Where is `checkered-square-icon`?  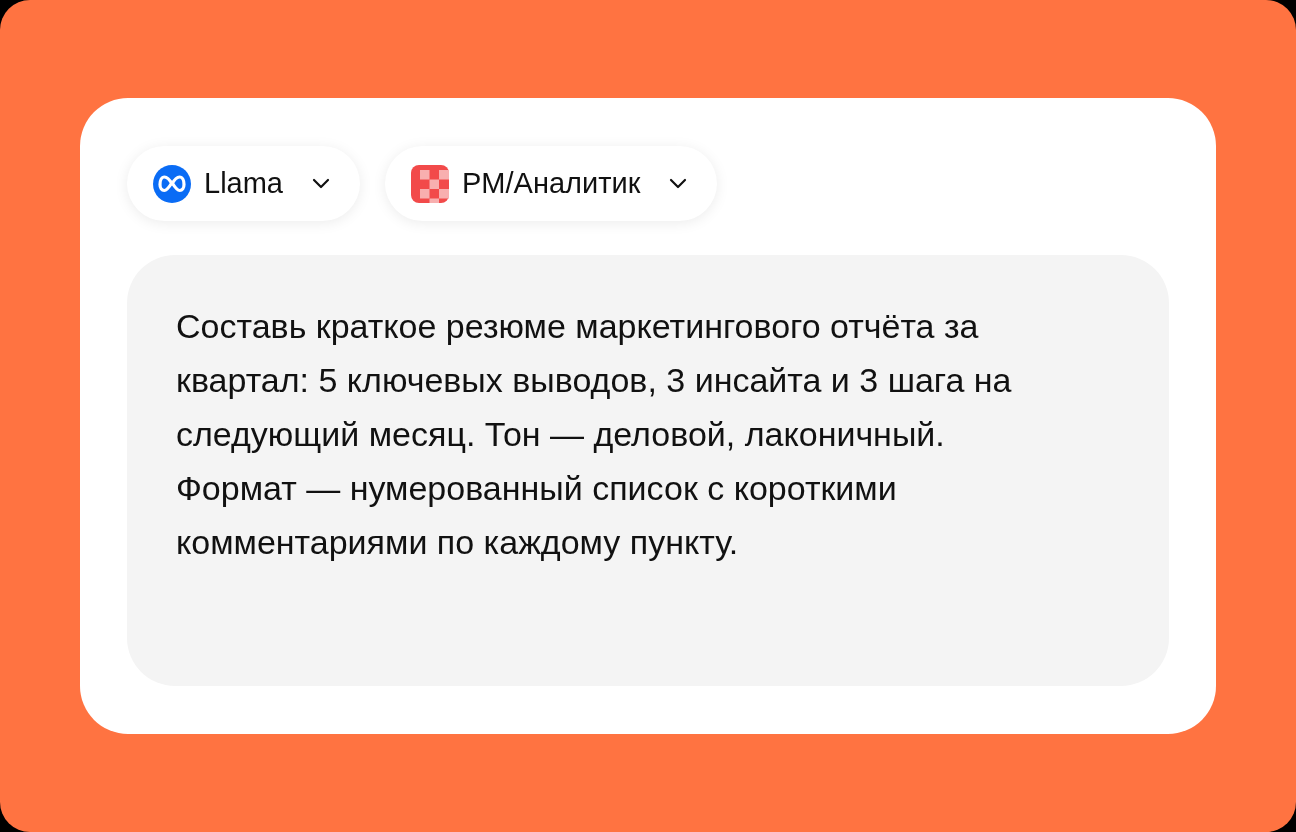 checkered-square-icon is located at coordinates (430, 183).